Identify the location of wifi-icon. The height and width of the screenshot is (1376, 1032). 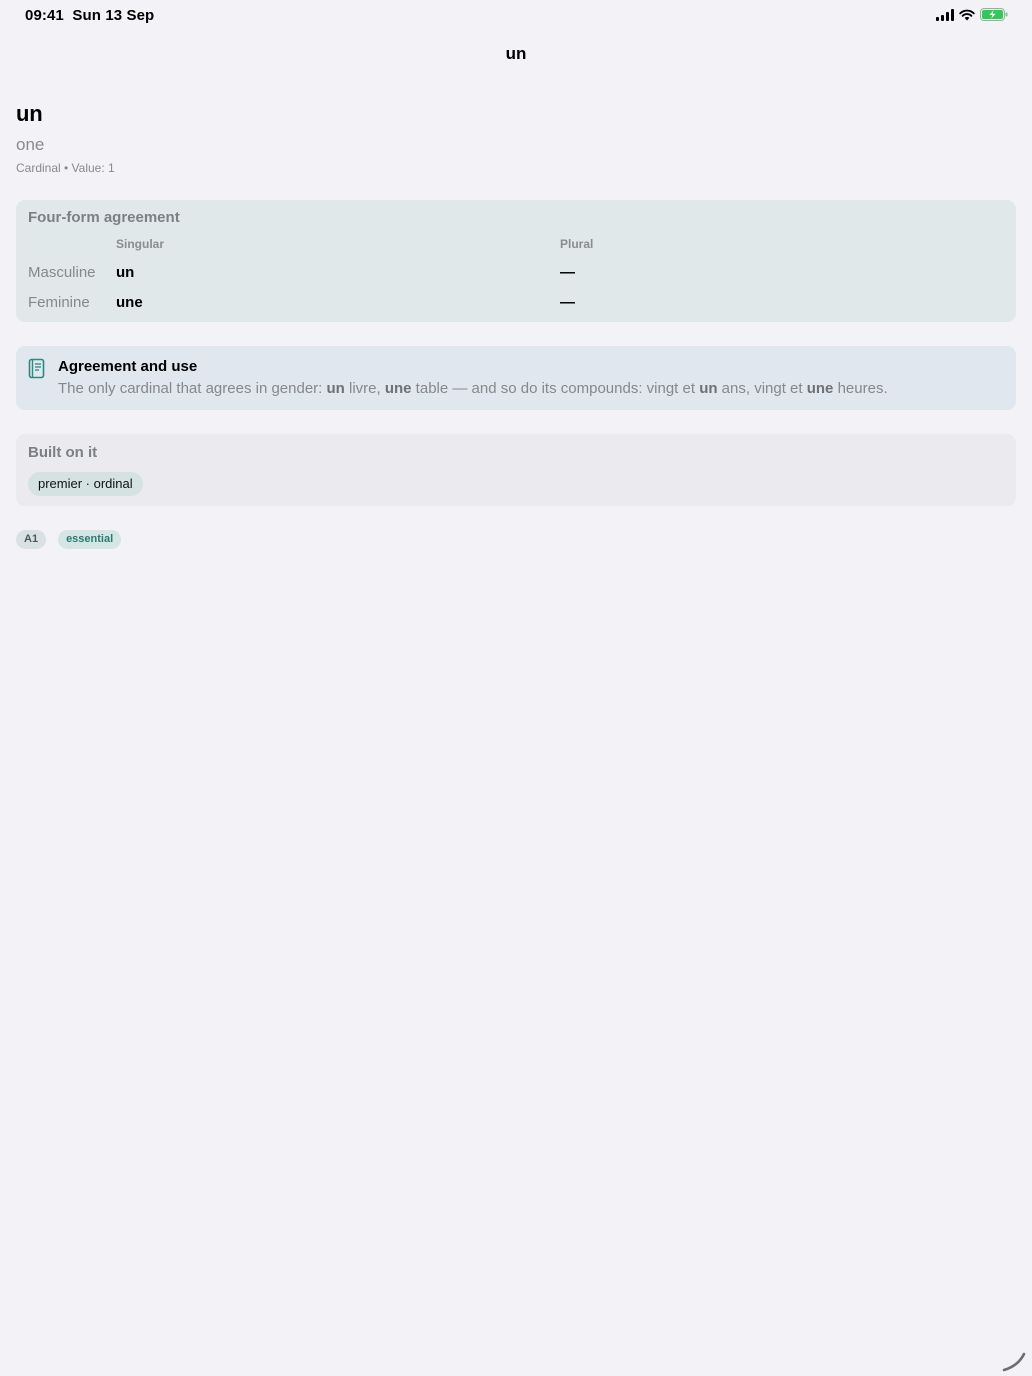
(967, 14).